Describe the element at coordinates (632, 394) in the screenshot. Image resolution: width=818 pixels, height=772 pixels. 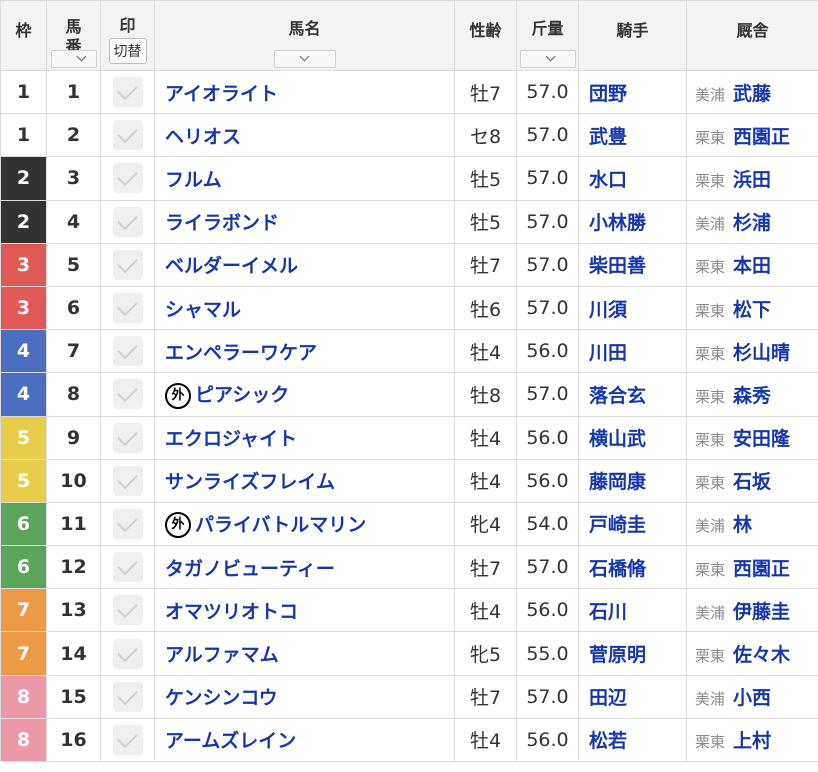
I see `jockey-link: 落合玄` at that location.